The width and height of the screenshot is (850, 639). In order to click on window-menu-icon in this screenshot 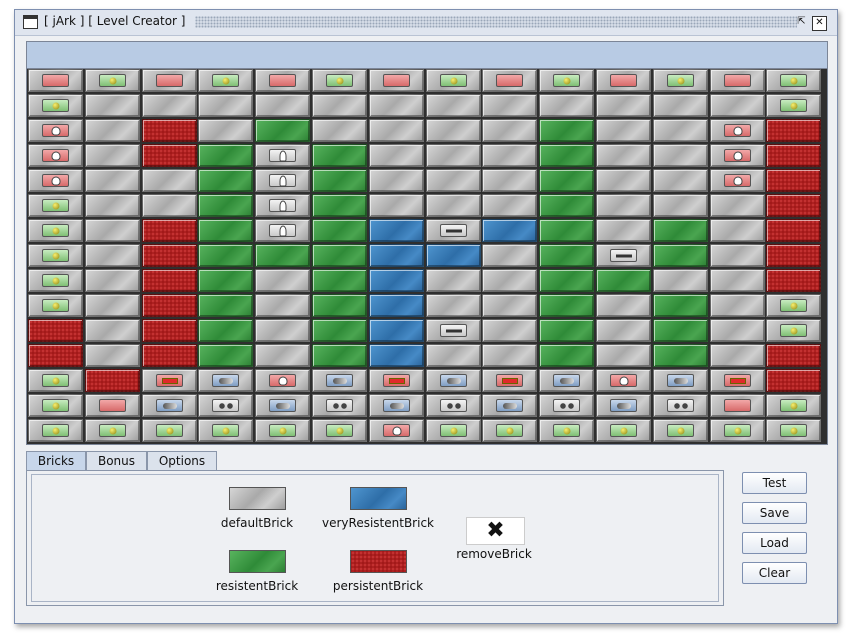, I will do `click(30, 22)`.